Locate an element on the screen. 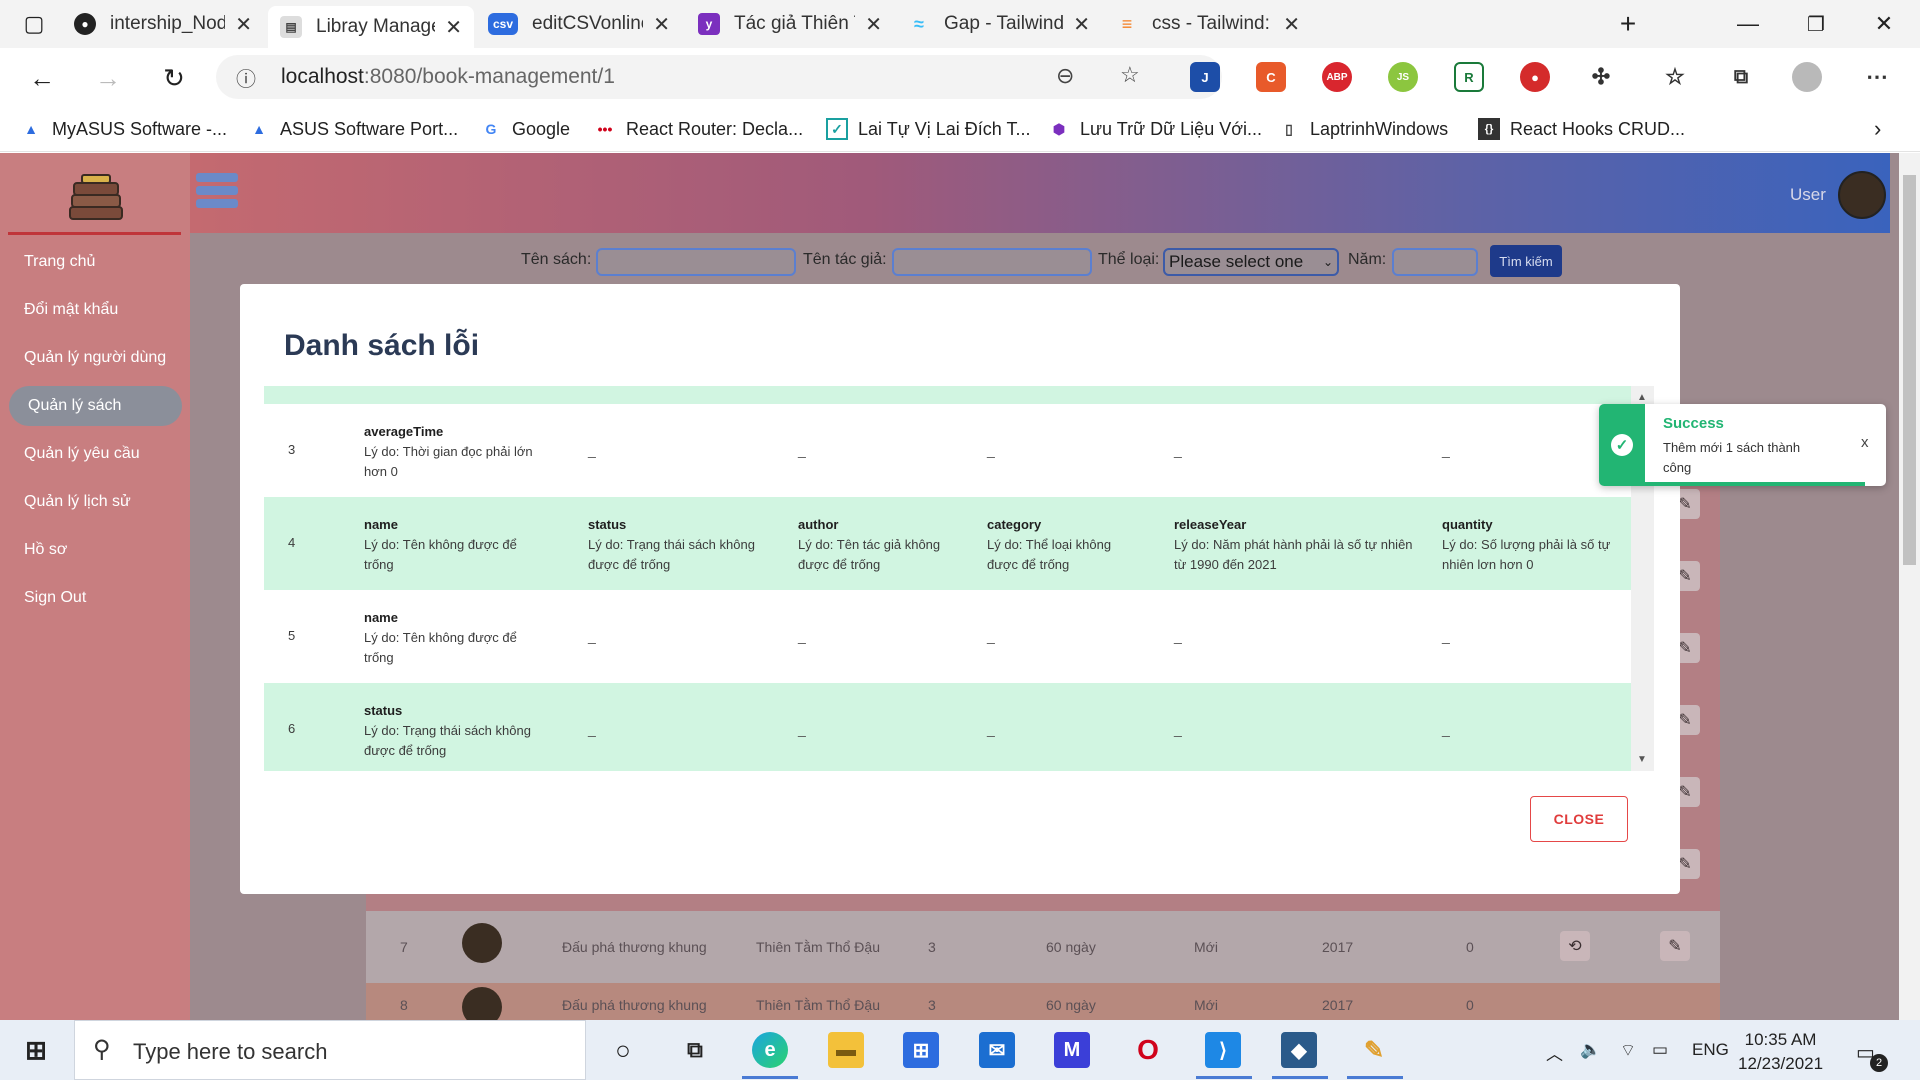 The height and width of the screenshot is (1080, 1920). bookmark-google: G Google is located at coordinates (525, 129).